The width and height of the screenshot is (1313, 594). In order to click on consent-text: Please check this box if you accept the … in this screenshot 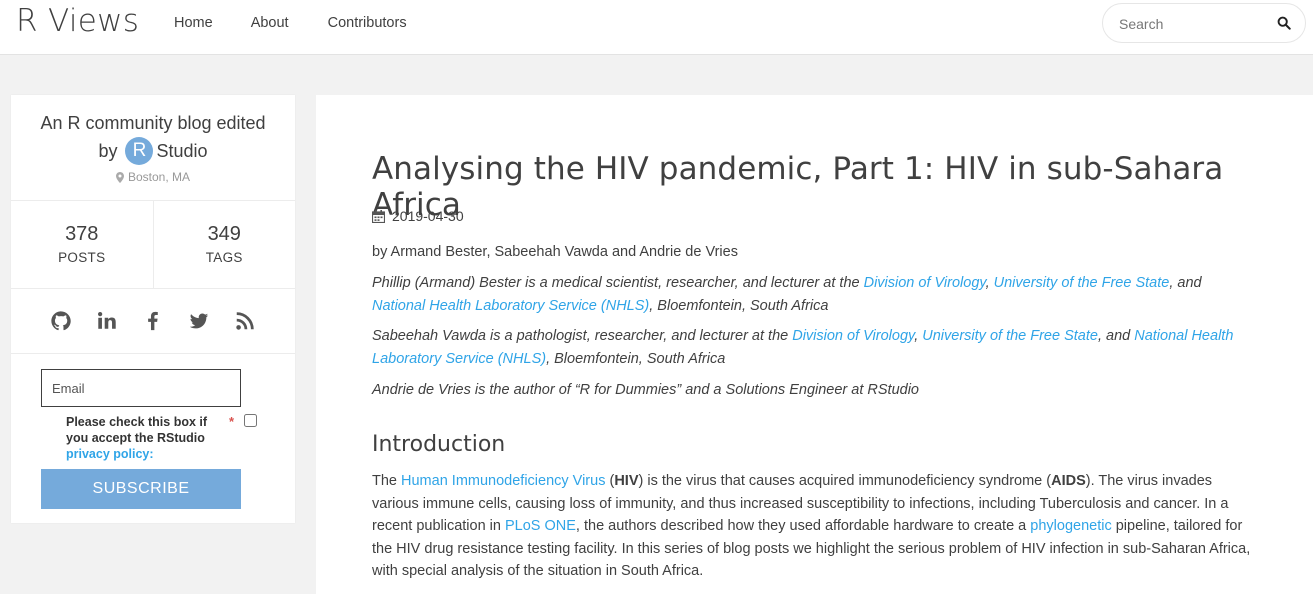, I will do `click(137, 430)`.